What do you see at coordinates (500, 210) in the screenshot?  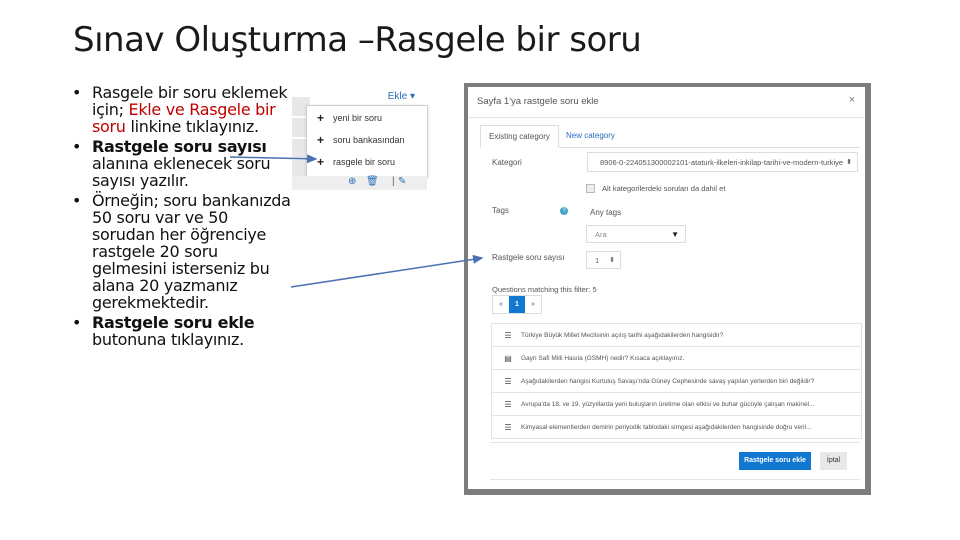 I see `tags-label: Tags` at bounding box center [500, 210].